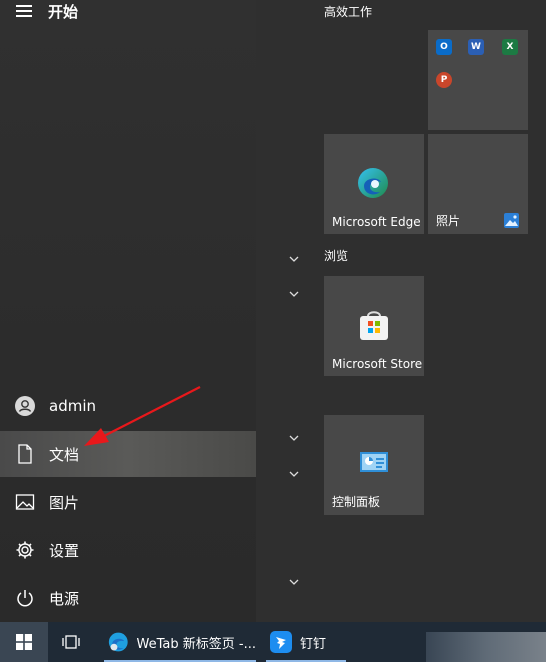 The width and height of the screenshot is (546, 662). I want to click on group-title-productivity: 高效工作, so click(348, 11).